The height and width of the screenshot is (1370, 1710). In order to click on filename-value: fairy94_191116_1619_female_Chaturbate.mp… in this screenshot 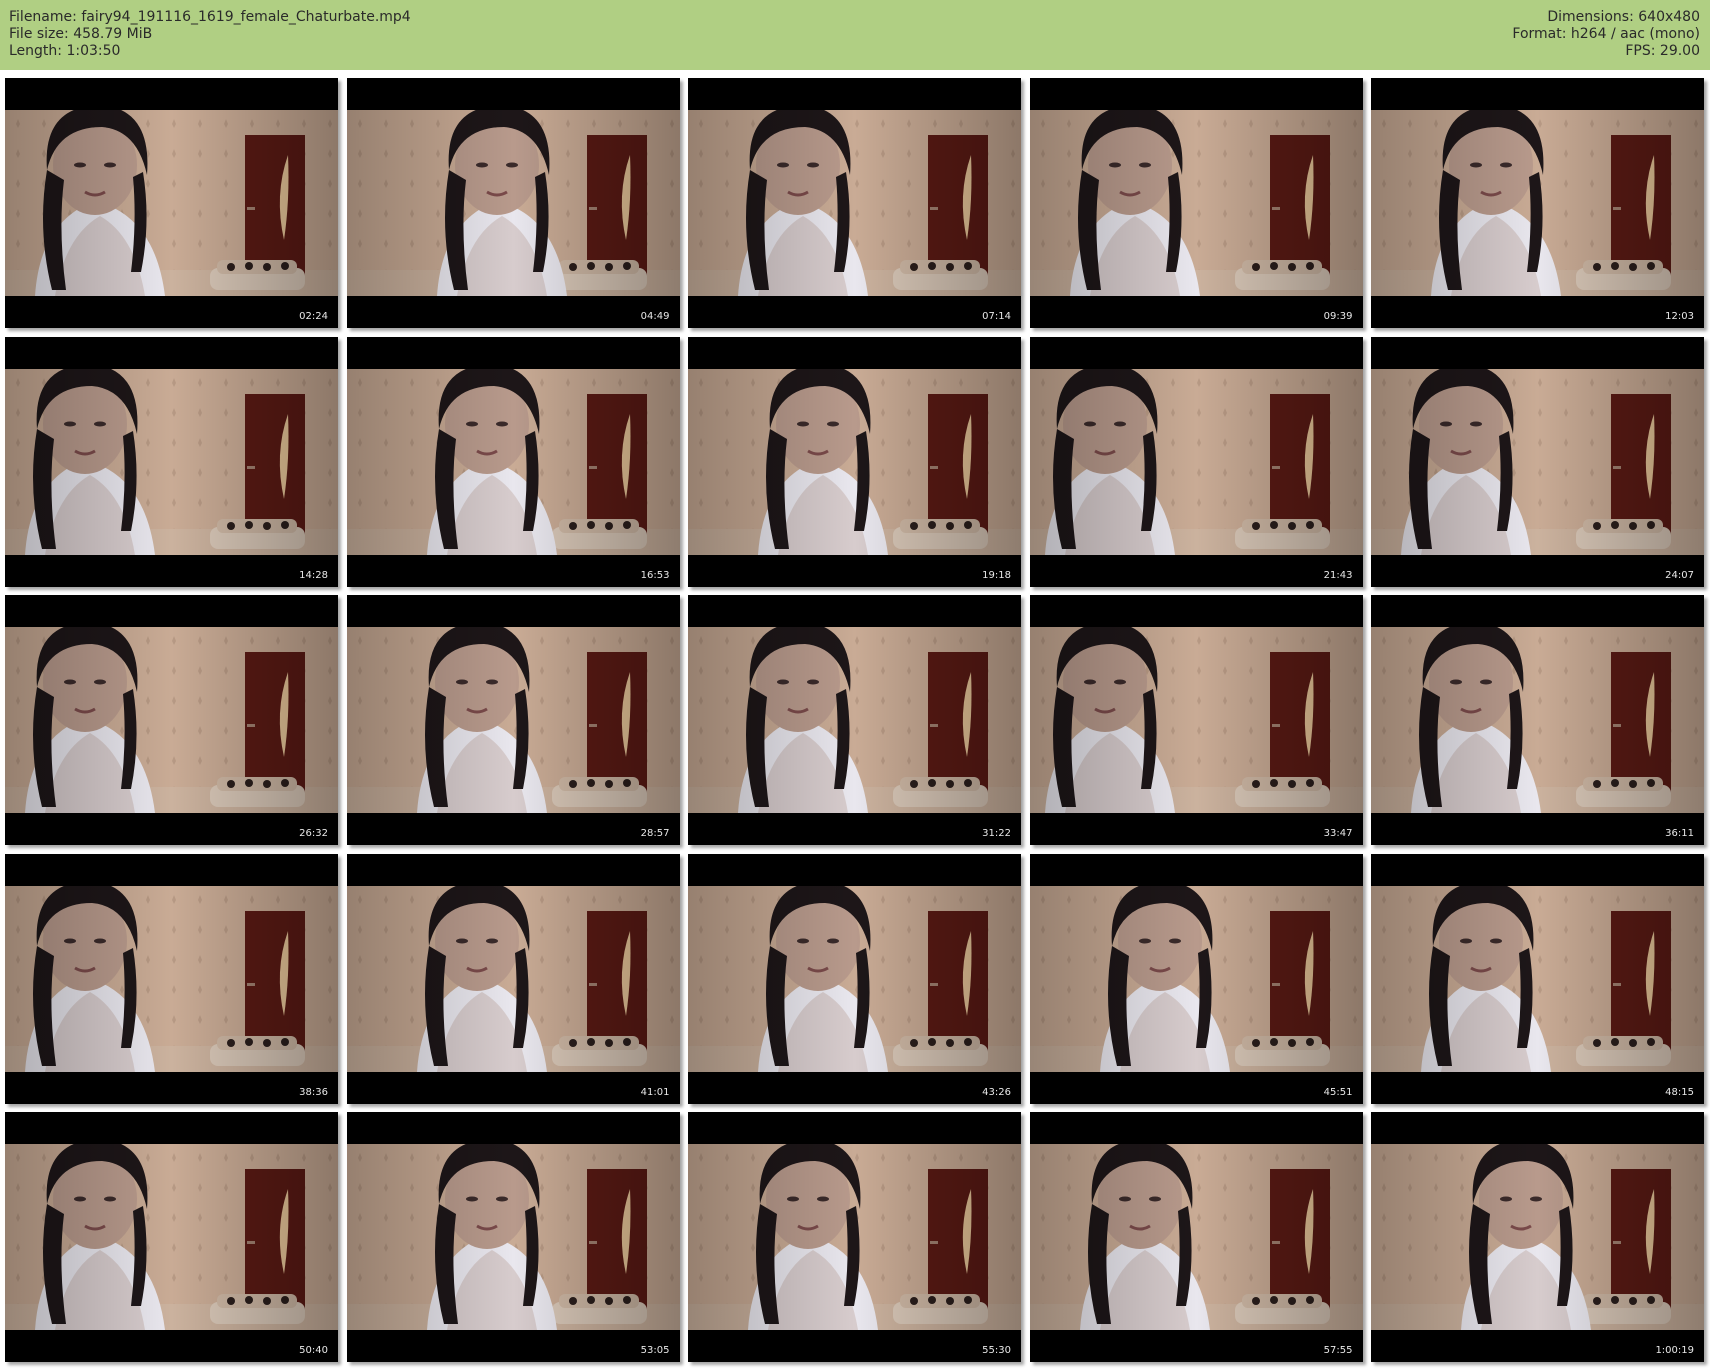, I will do `click(246, 17)`.